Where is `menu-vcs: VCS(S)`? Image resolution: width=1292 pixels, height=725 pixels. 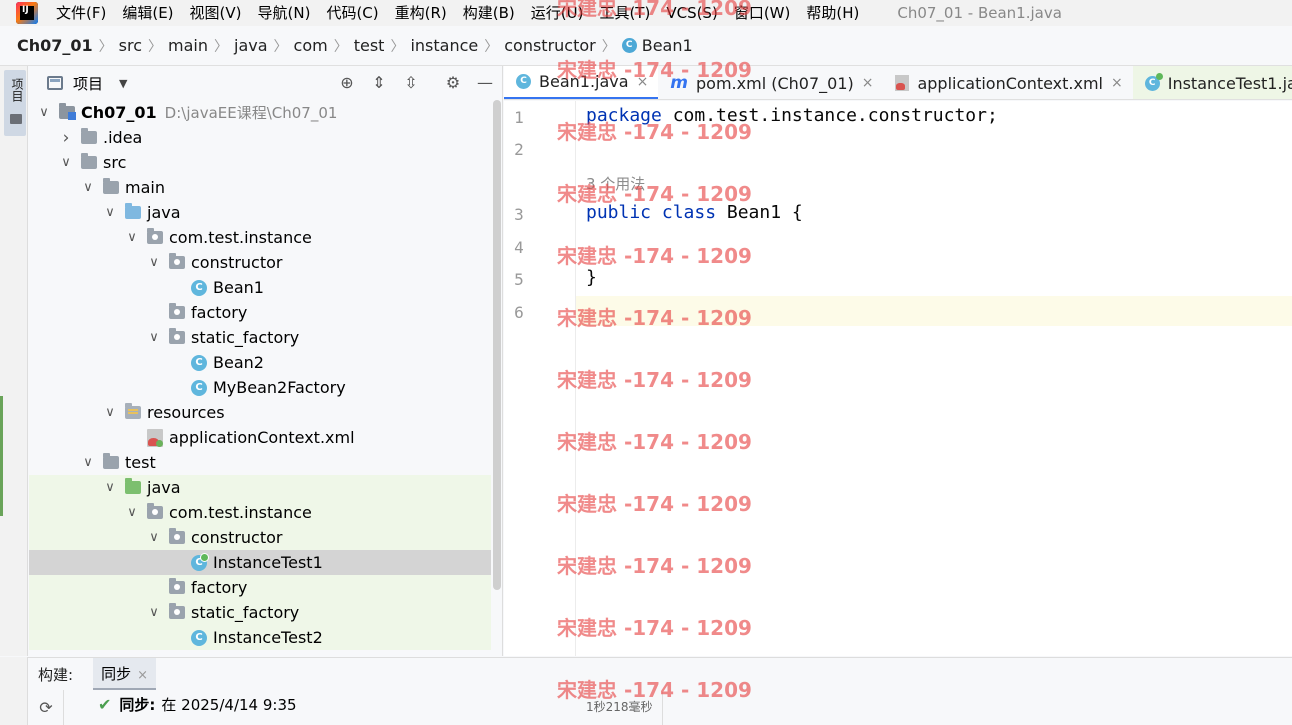
menu-vcs: VCS(S) is located at coordinates (691, 13).